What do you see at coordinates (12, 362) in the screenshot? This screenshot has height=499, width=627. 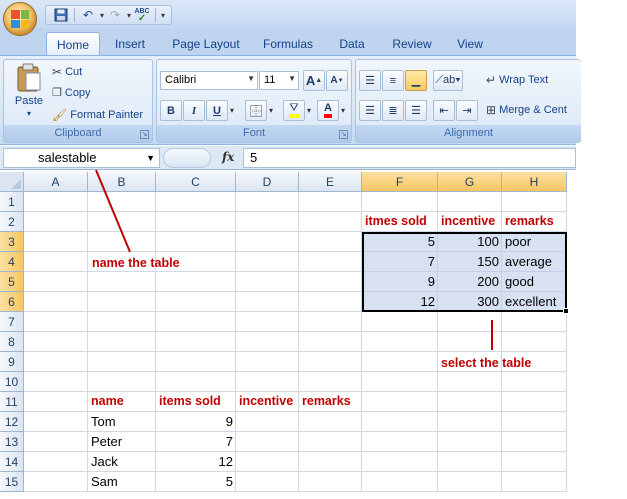 I see `row-header-9: 9` at bounding box center [12, 362].